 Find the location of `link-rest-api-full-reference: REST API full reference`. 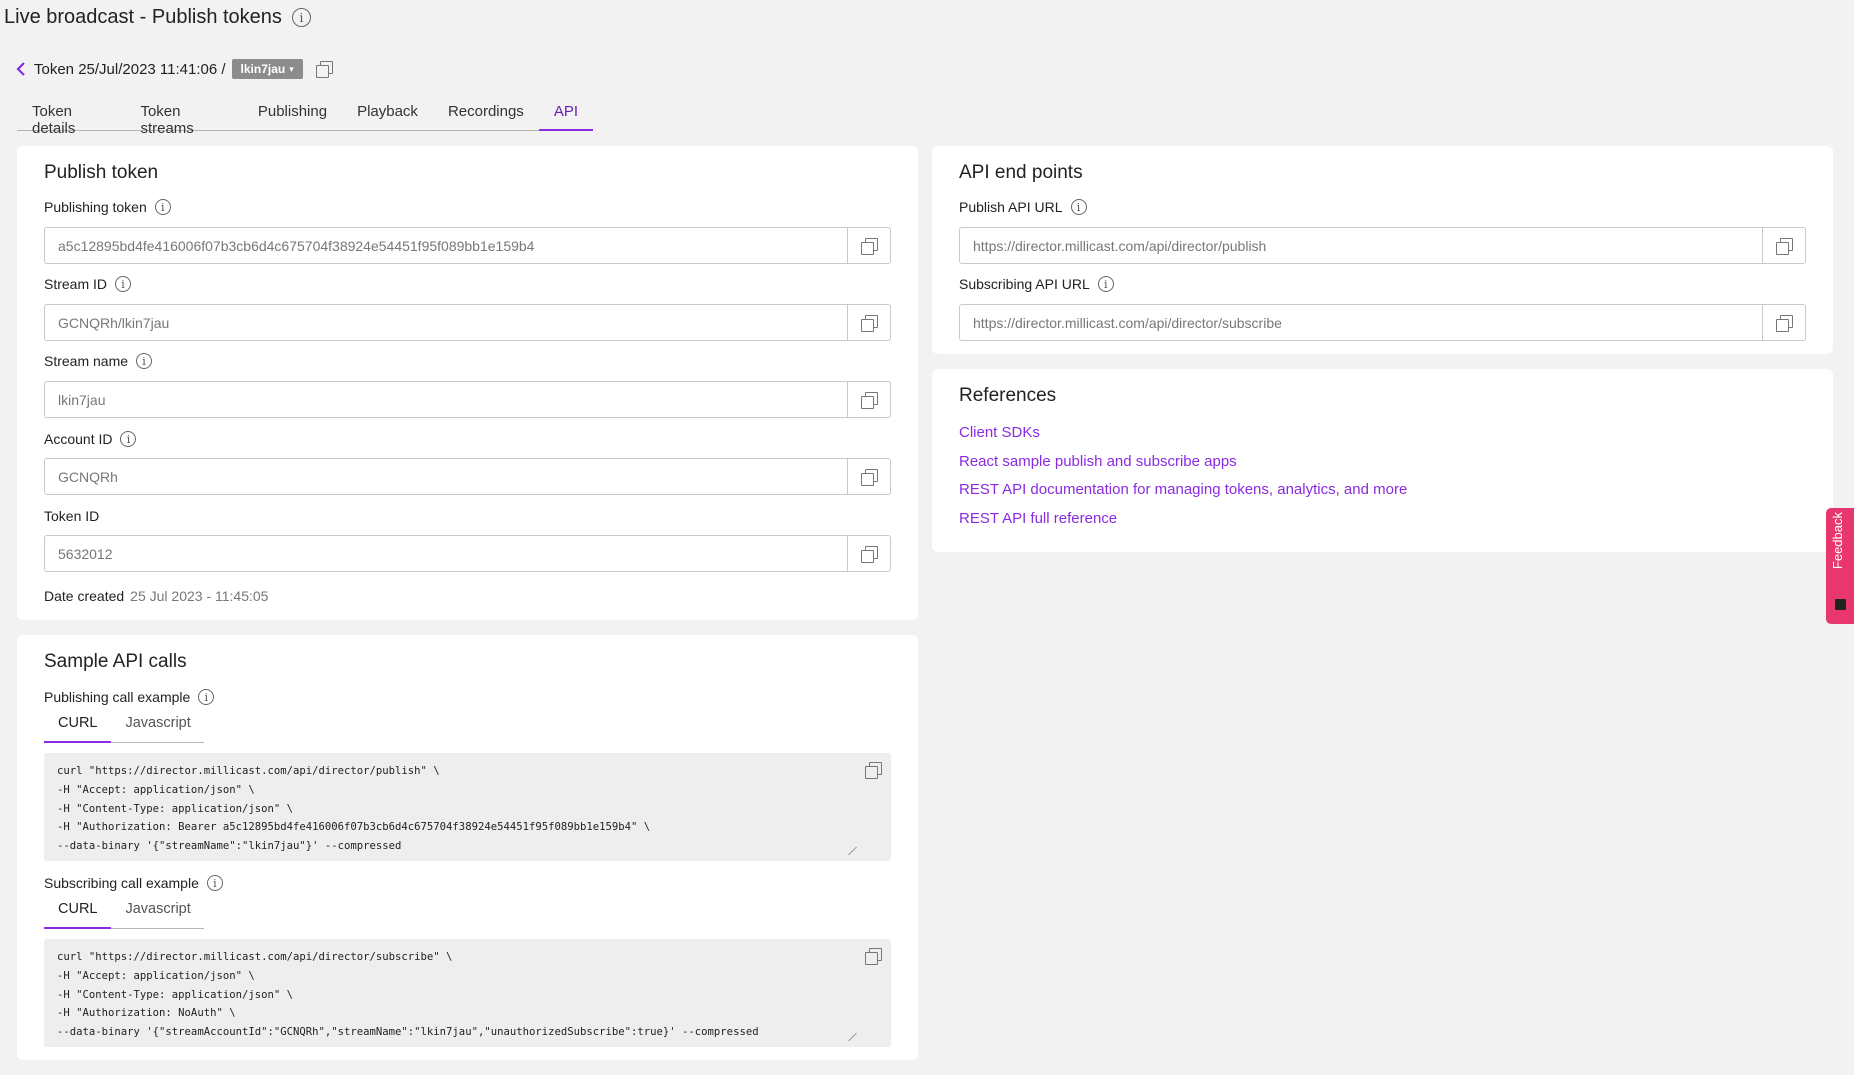

link-rest-api-full-reference: REST API full reference is located at coordinates (1038, 518).